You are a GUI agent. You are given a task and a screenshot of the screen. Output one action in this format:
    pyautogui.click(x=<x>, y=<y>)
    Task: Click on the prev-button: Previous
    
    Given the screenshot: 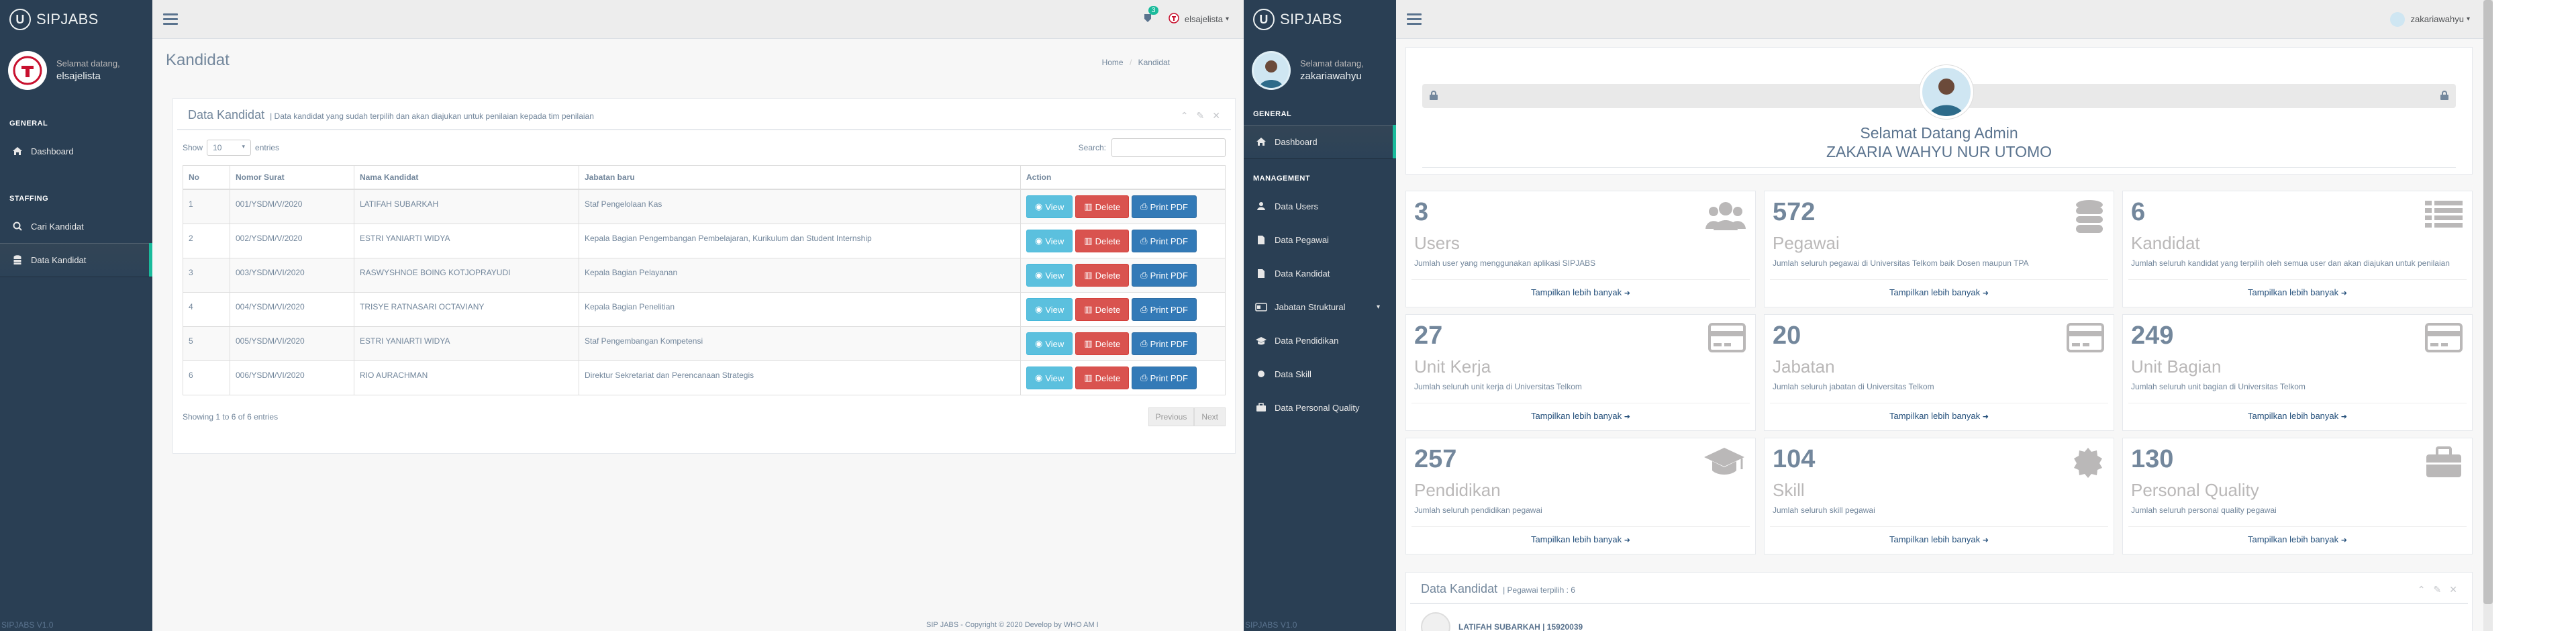 What is the action you would take?
    pyautogui.click(x=1171, y=417)
    